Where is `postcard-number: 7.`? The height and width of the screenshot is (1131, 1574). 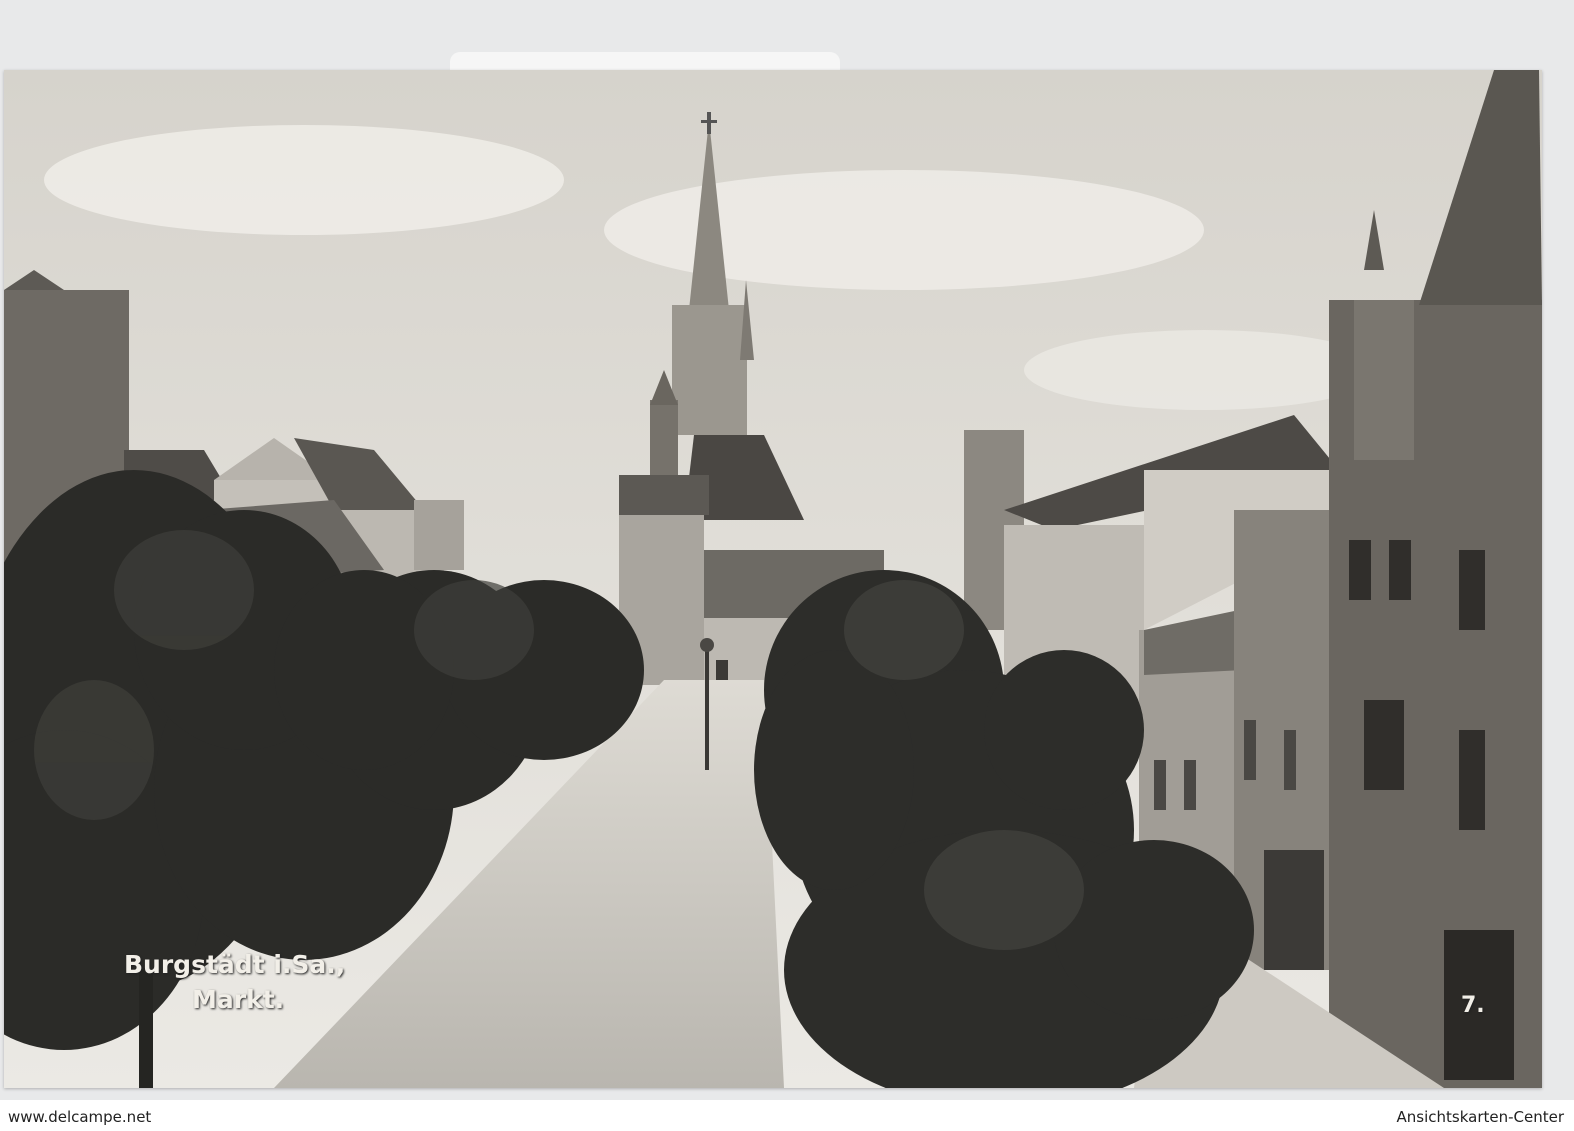
postcard-number: 7. is located at coordinates (1473, 1005).